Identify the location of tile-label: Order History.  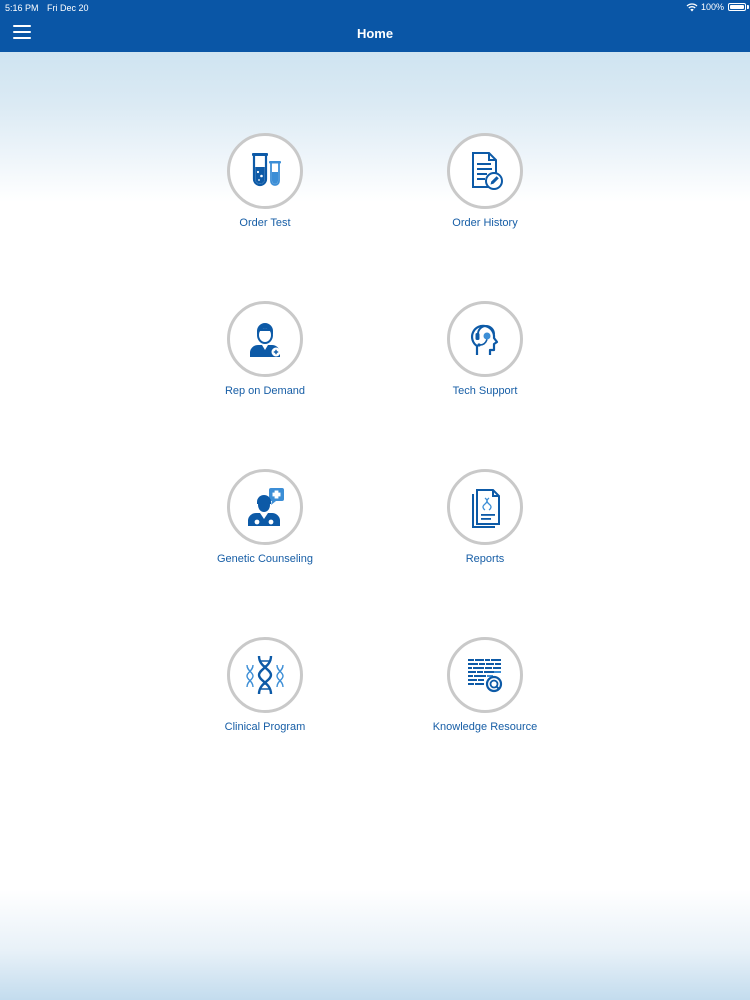
(485, 223).